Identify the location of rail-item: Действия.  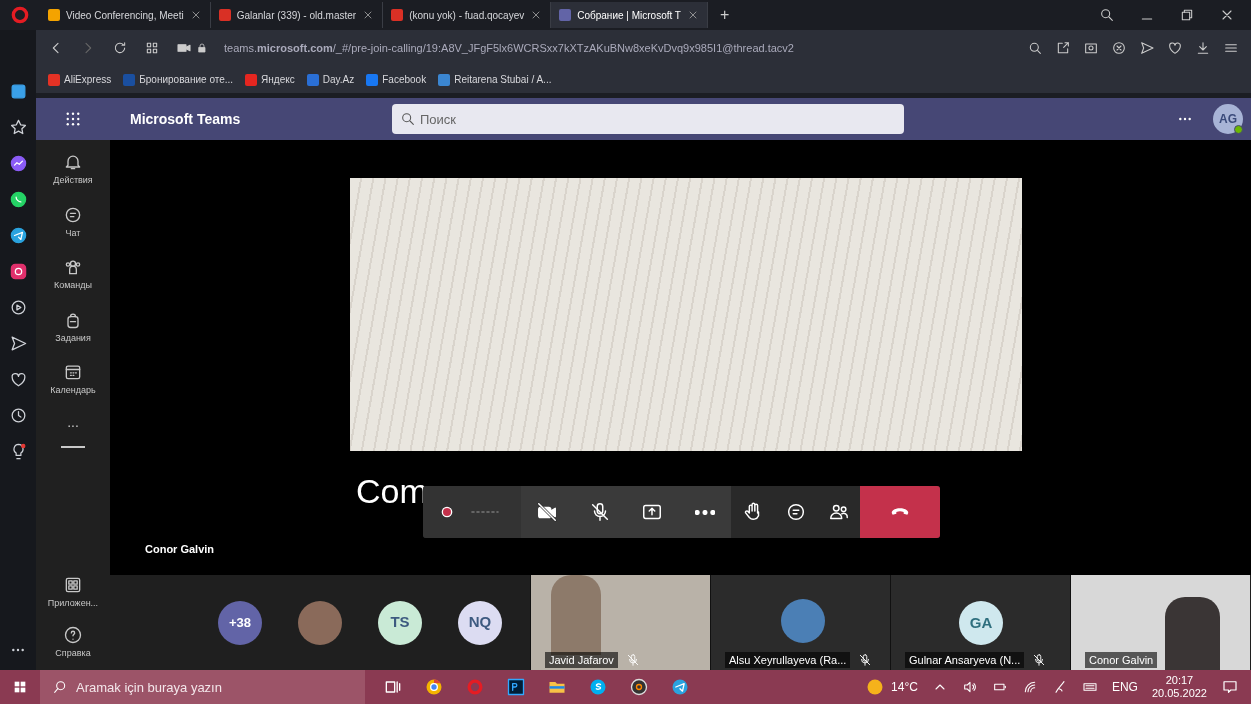
(73, 170).